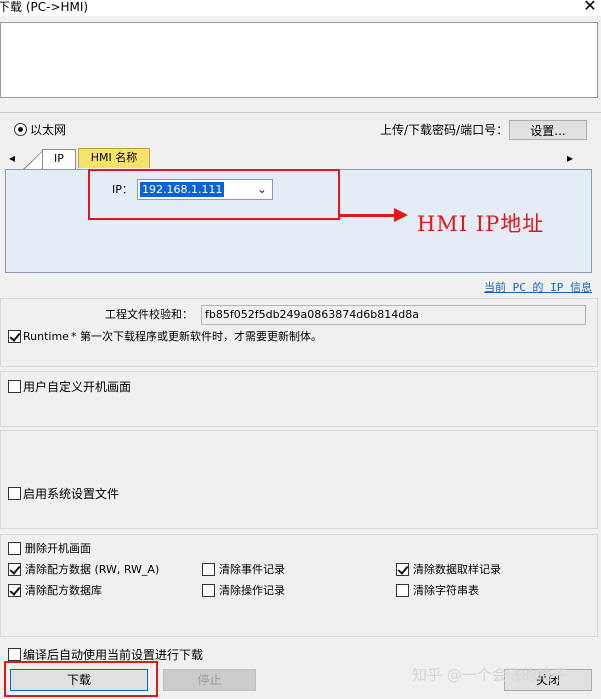 Image resolution: width=601 pixels, height=699 pixels. I want to click on clear-strings-checkbox, so click(402, 590).